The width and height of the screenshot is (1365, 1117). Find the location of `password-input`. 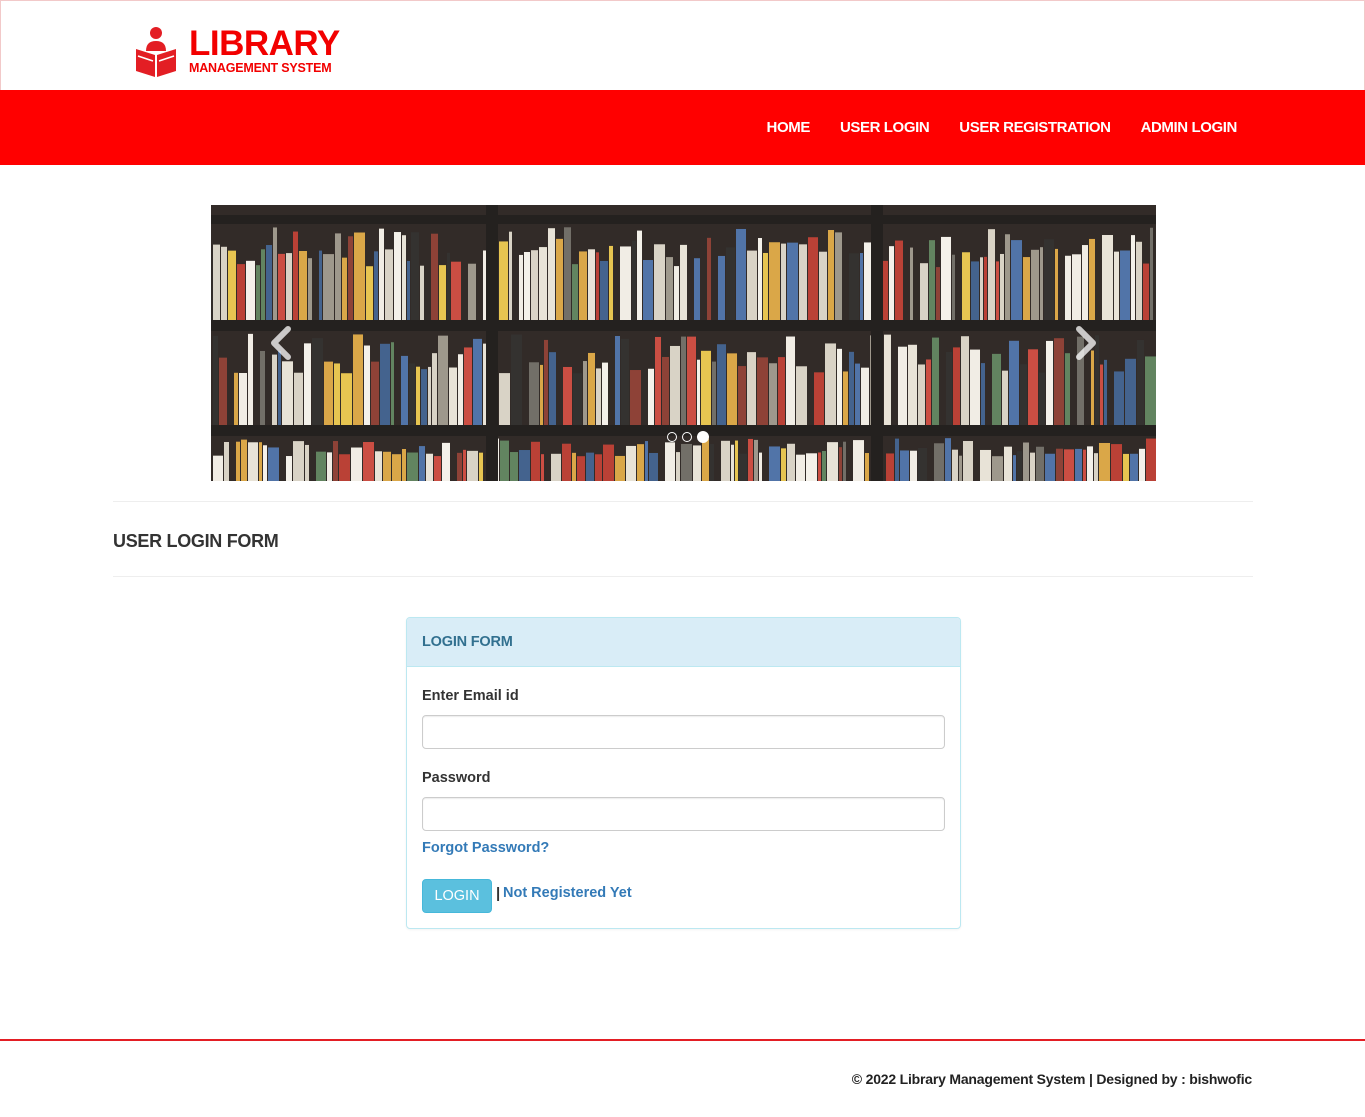

password-input is located at coordinates (683, 814).